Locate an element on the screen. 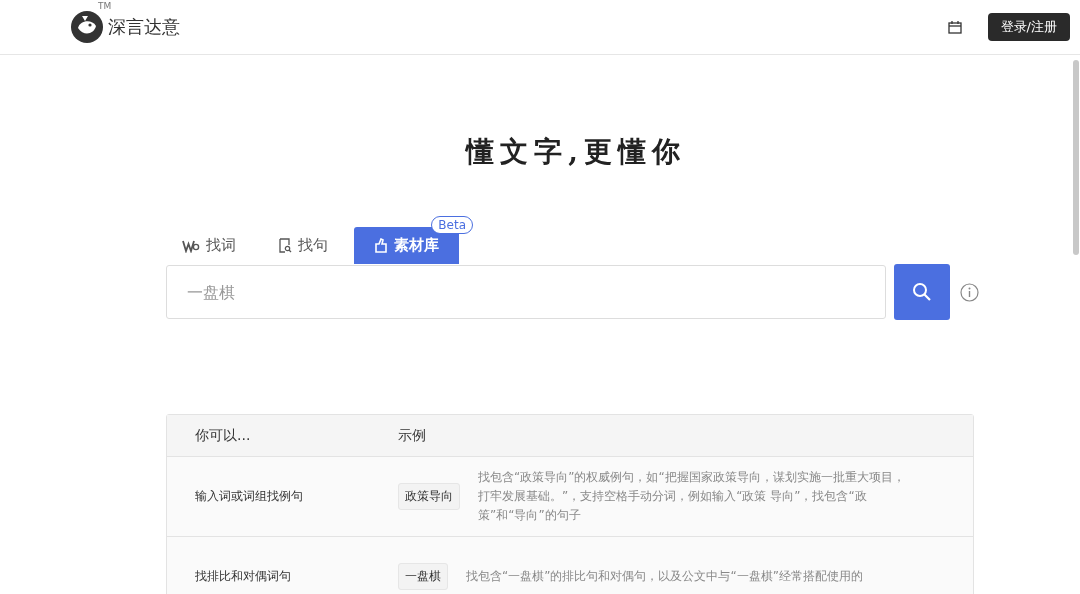 Image resolution: width=1080 pixels, height=594 pixels. hero-title: 懂文字,更懂你 is located at coordinates (575, 152).